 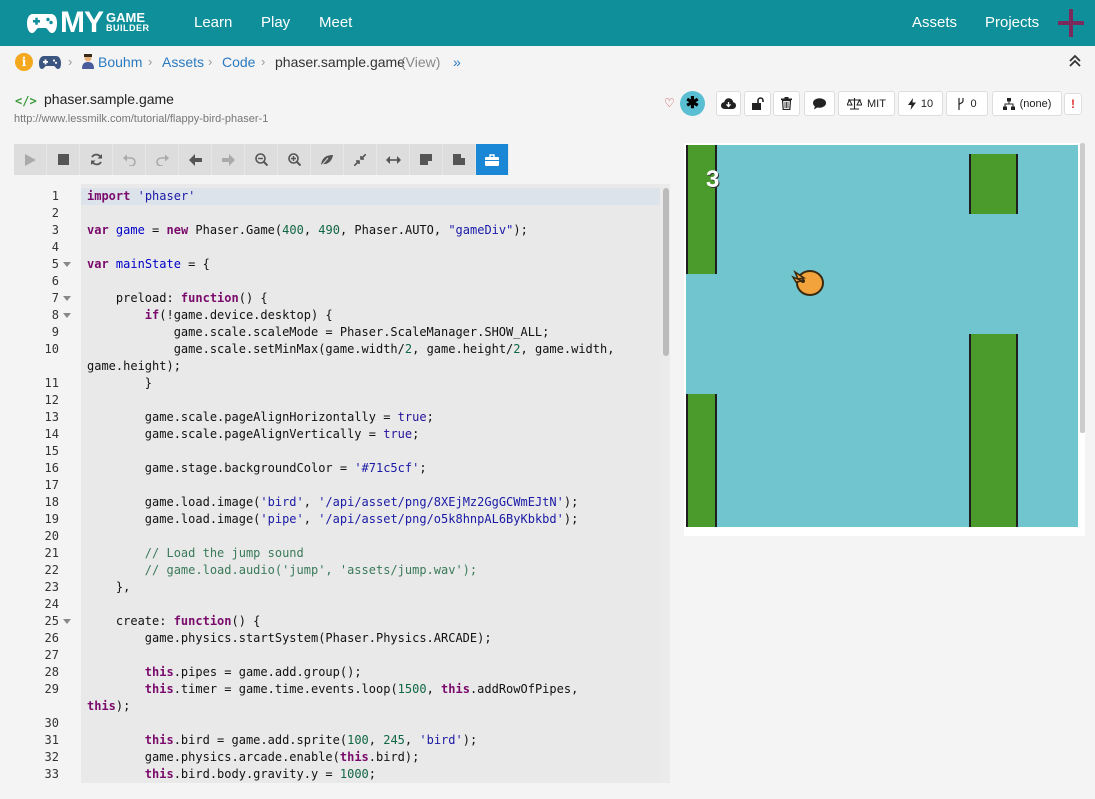 What do you see at coordinates (51, 417) in the screenshot?
I see `line-number: 13` at bounding box center [51, 417].